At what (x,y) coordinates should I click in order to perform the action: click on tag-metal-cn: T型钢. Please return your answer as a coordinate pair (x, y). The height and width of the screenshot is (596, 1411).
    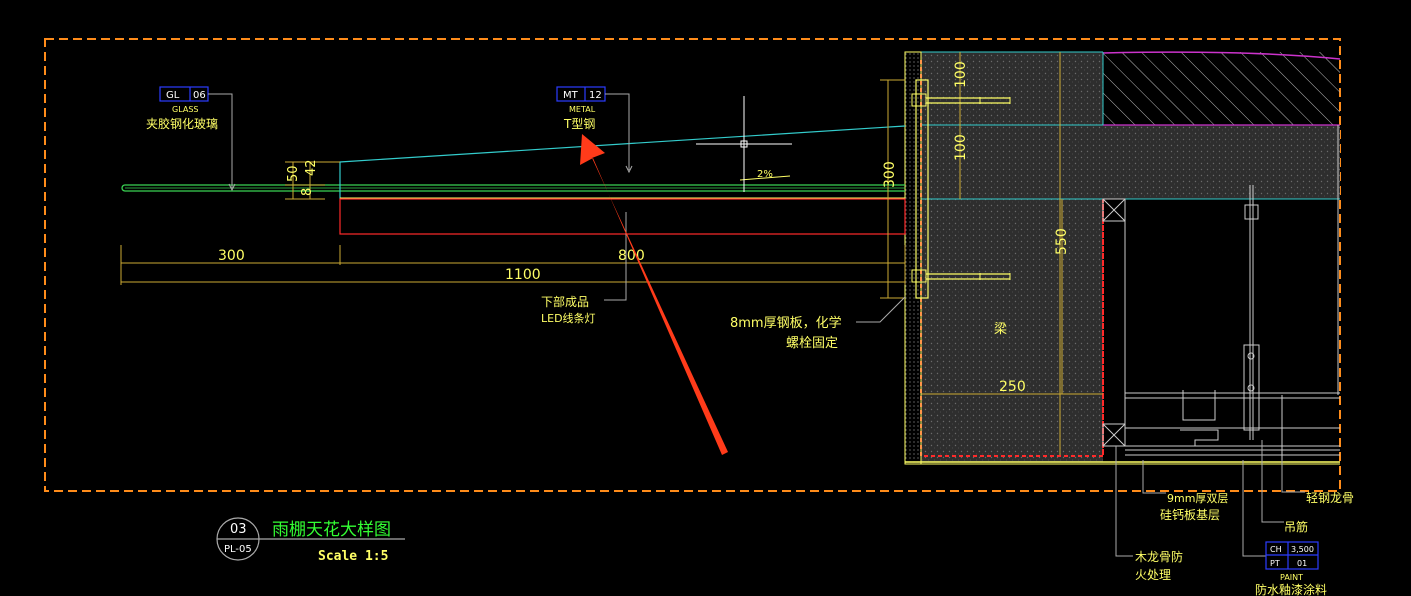
    Looking at the image, I should click on (579, 124).